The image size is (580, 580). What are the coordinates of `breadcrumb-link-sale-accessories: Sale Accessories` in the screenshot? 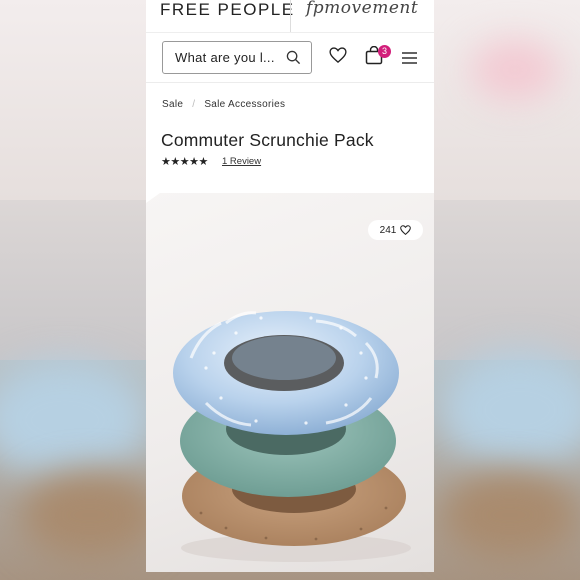 It's located at (244, 104).